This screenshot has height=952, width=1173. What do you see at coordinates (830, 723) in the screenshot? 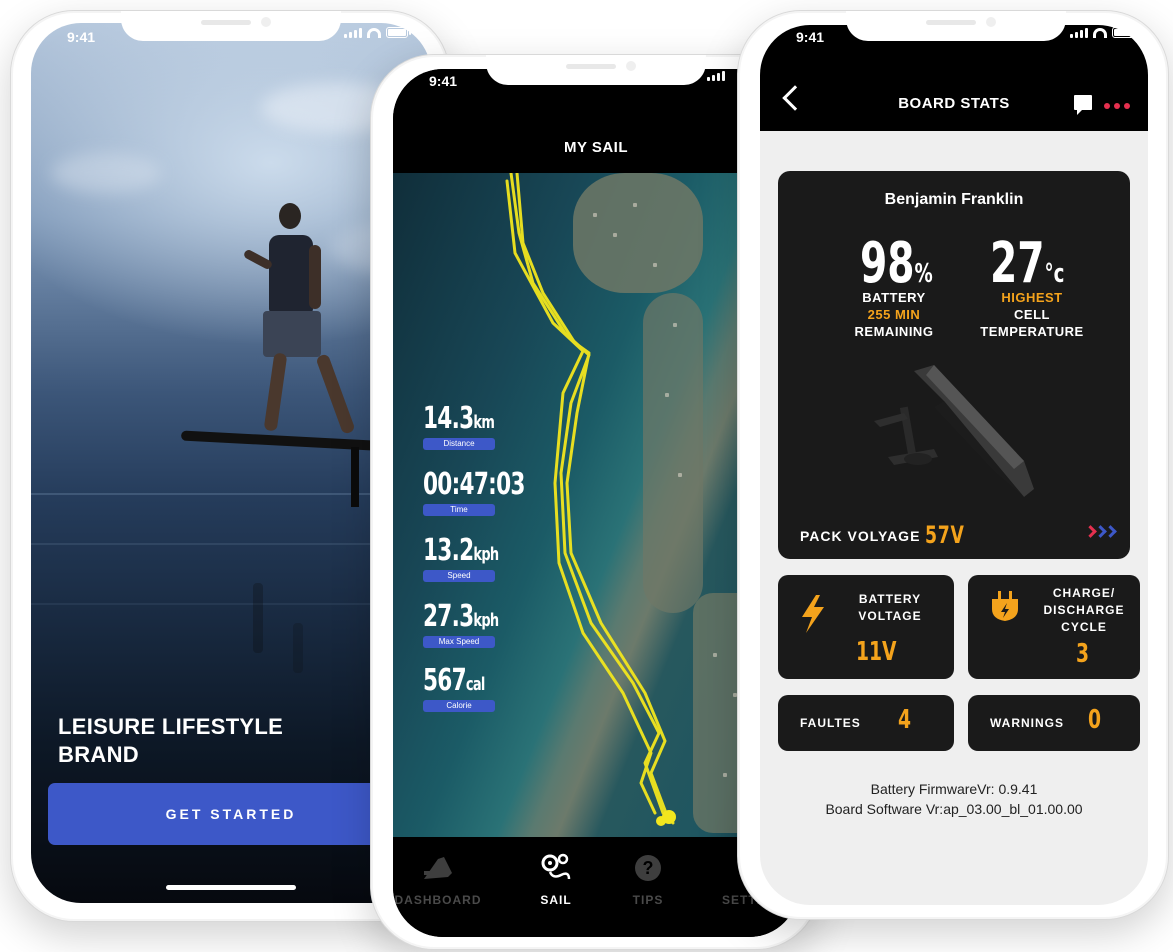
I see `faults-label: FAULTES` at bounding box center [830, 723].